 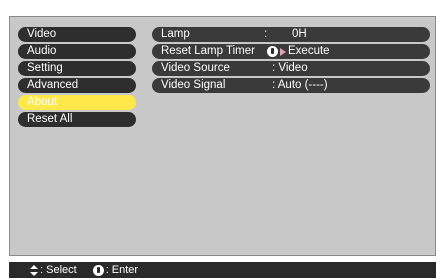 I want to click on reset-lamp-timer-label: Reset Lamp Timer, so click(x=208, y=51).